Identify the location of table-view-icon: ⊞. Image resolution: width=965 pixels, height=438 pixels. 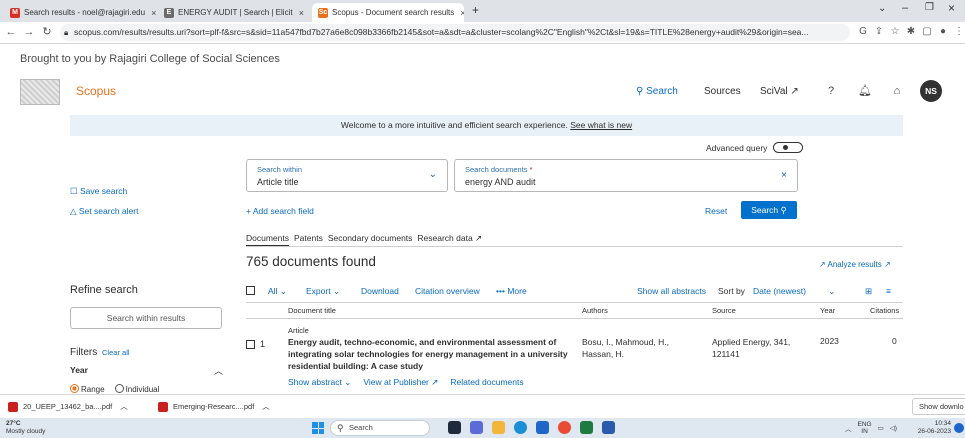
(868, 291).